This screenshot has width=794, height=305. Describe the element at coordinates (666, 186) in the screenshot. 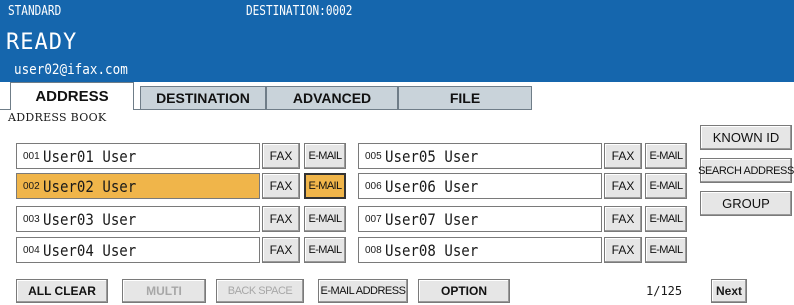

I see `email-button-006: E-MAIL` at that location.